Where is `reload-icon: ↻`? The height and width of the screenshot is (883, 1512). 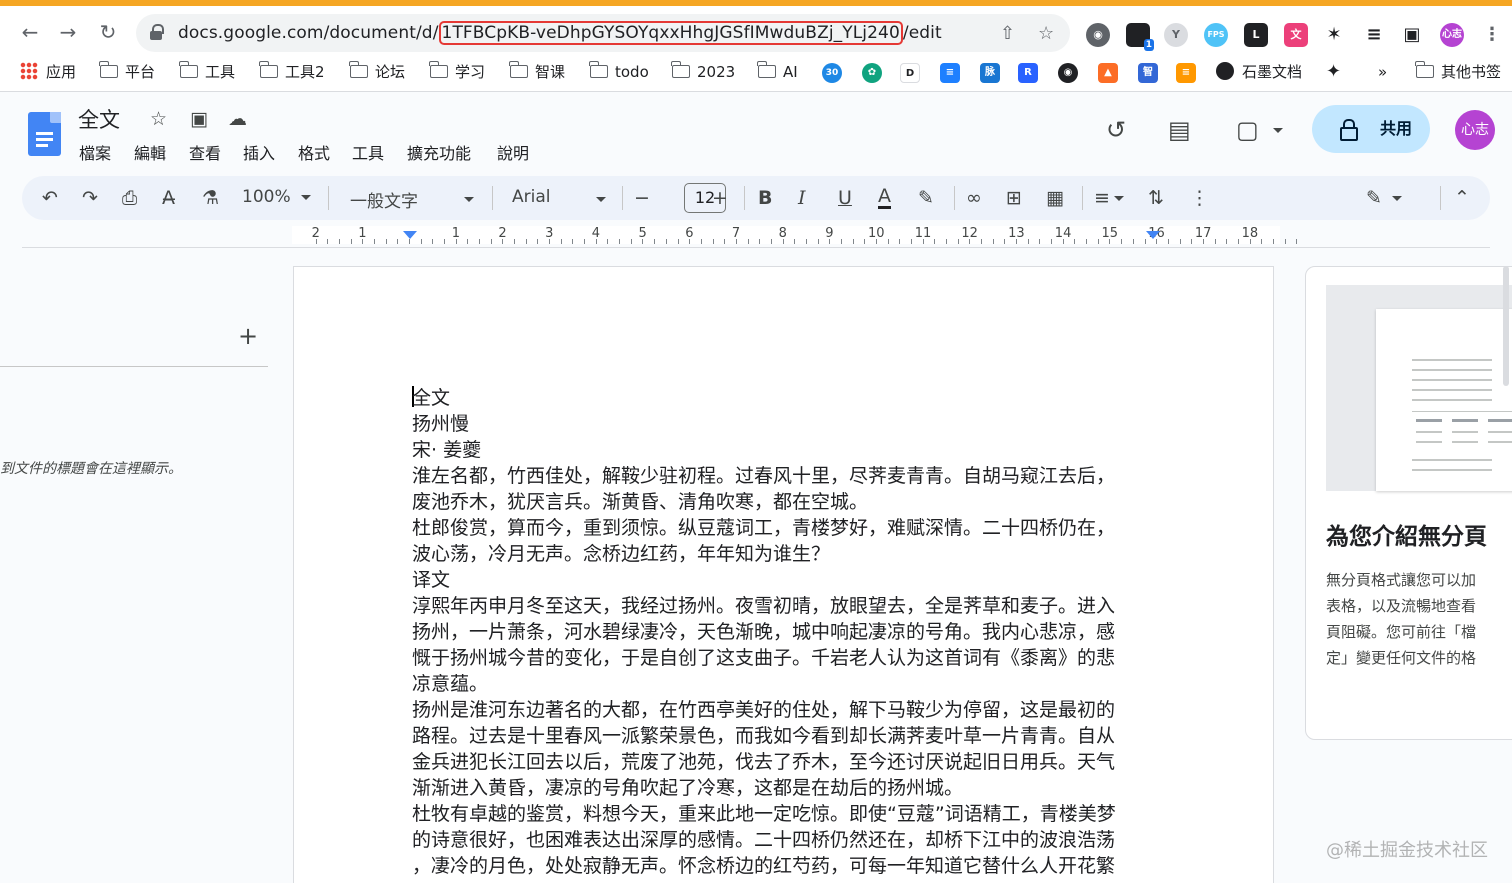
reload-icon: ↻ is located at coordinates (108, 32).